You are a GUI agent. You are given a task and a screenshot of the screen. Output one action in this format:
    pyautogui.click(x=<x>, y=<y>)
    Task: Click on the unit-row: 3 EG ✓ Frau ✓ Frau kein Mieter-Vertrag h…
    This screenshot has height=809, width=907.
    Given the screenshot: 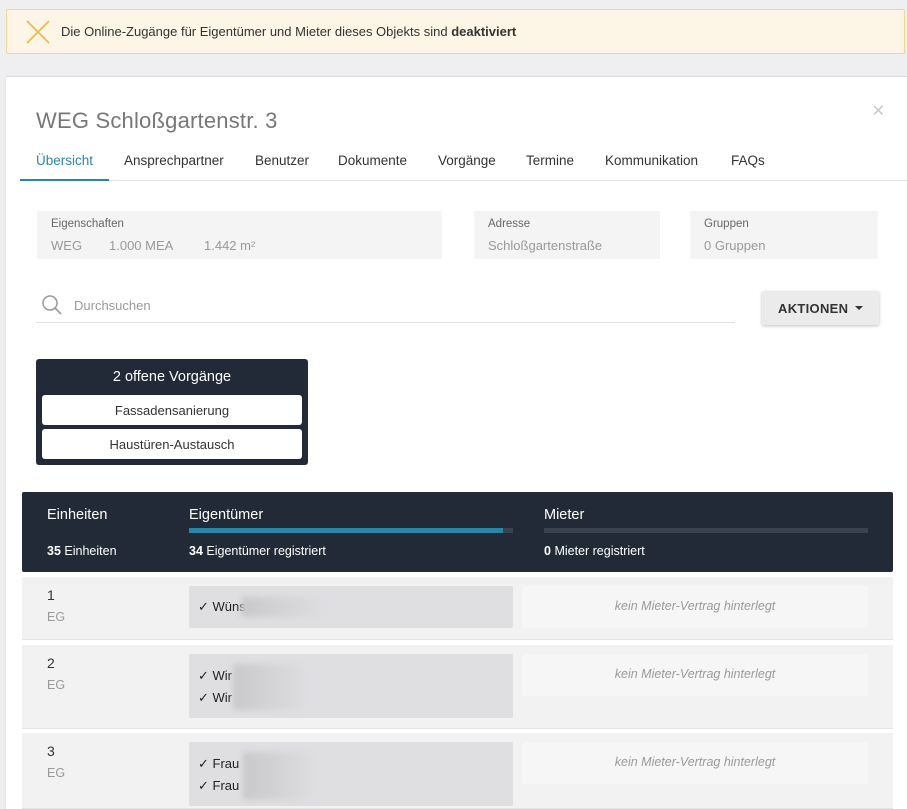 What is the action you would take?
    pyautogui.click(x=457, y=771)
    